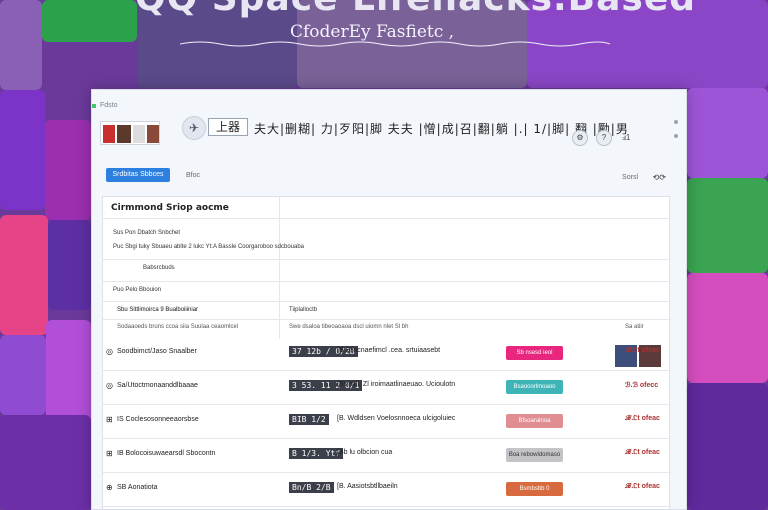  What do you see at coordinates (157, 351) in the screenshot?
I see `row-name: Soodbimct/Jaso Snaalber` at bounding box center [157, 351].